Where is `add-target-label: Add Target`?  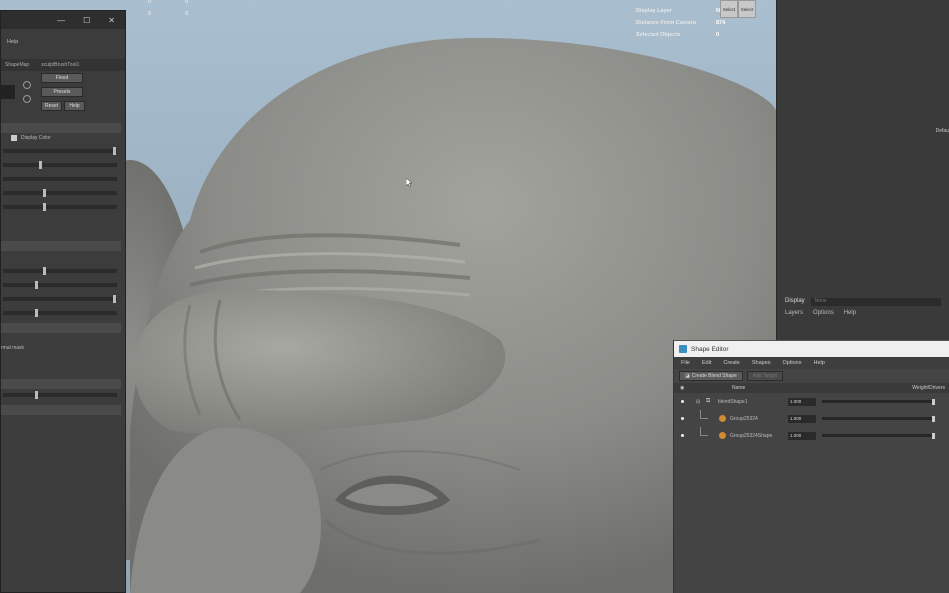
add-target-label: Add Target is located at coordinates (764, 376).